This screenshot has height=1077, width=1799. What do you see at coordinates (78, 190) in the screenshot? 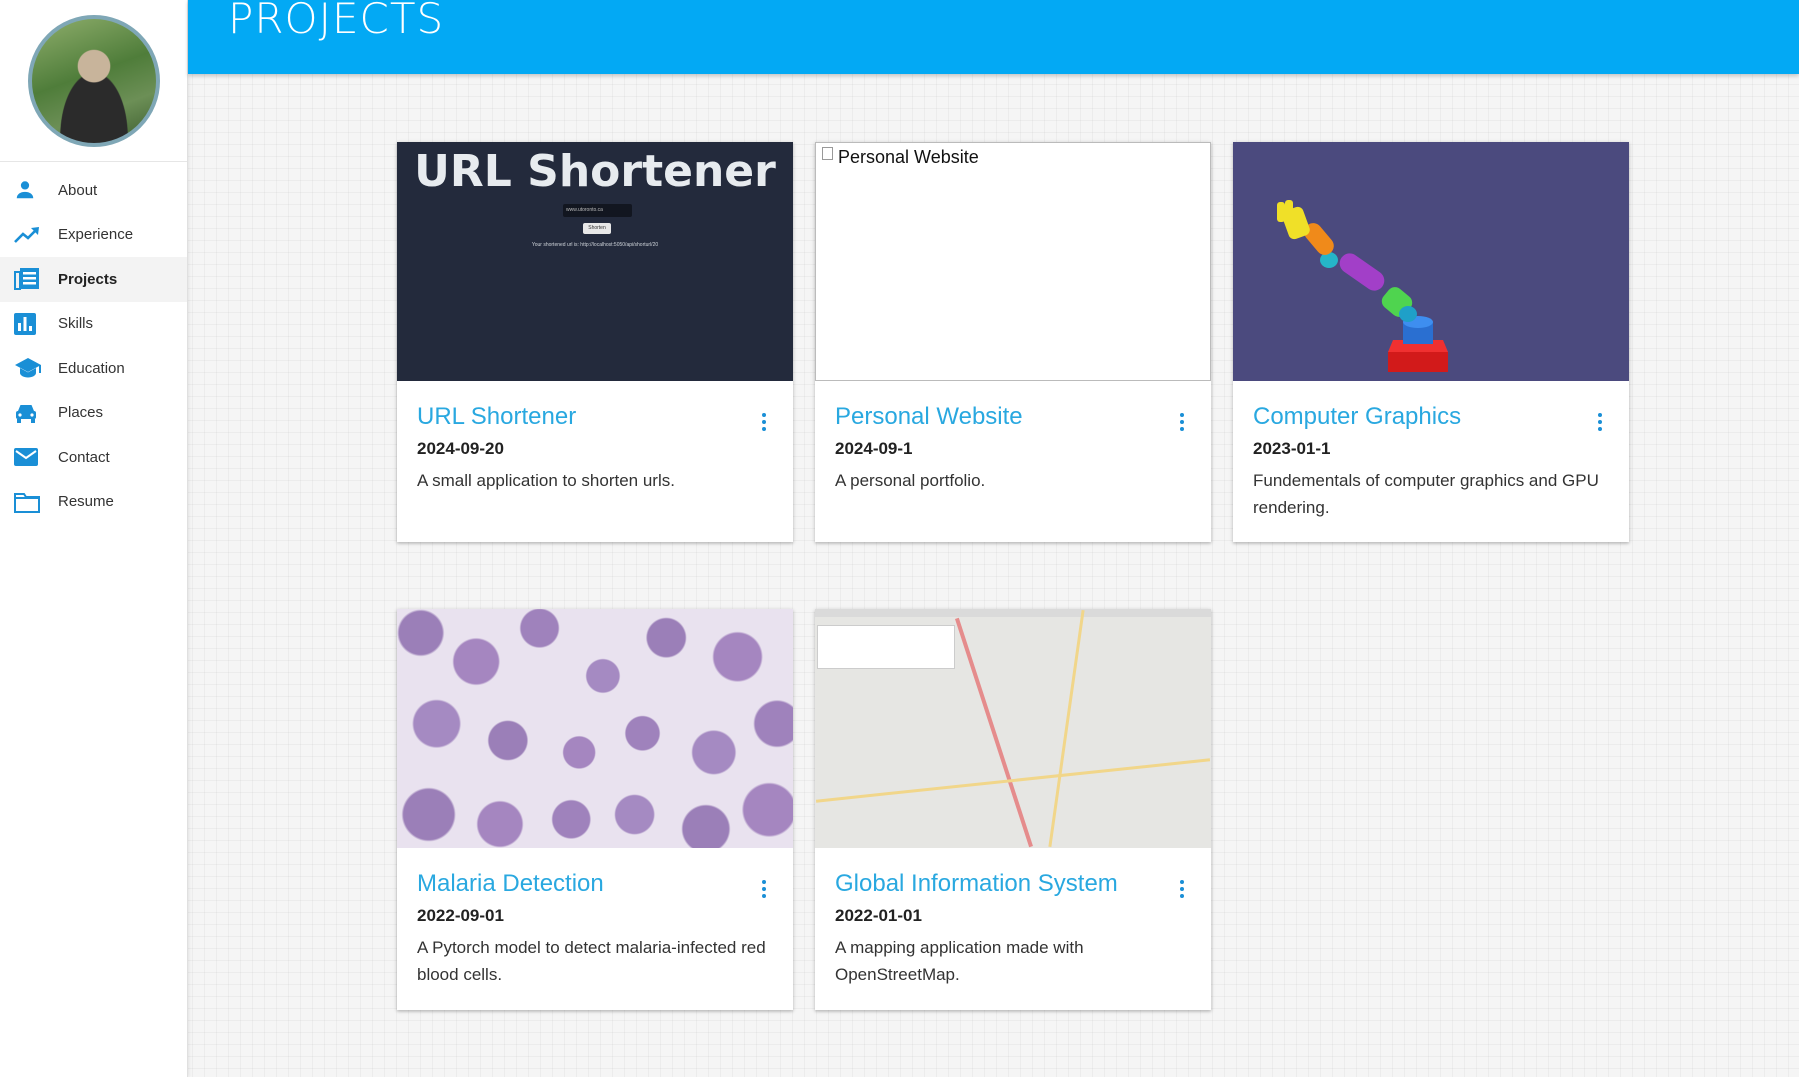
I see `sidebar-item-label: About` at bounding box center [78, 190].